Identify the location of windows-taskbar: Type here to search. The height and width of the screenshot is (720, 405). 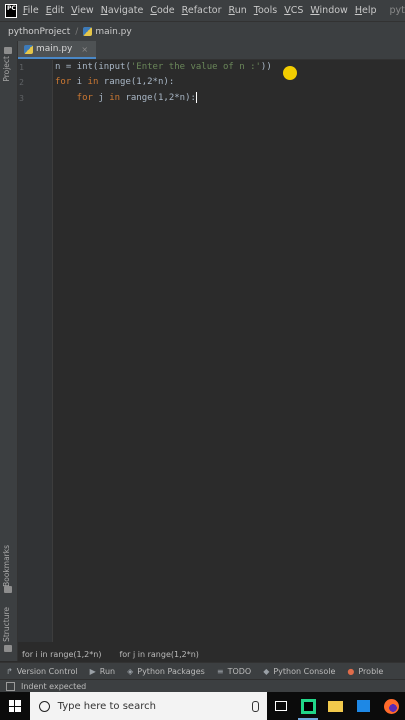
(202, 706).